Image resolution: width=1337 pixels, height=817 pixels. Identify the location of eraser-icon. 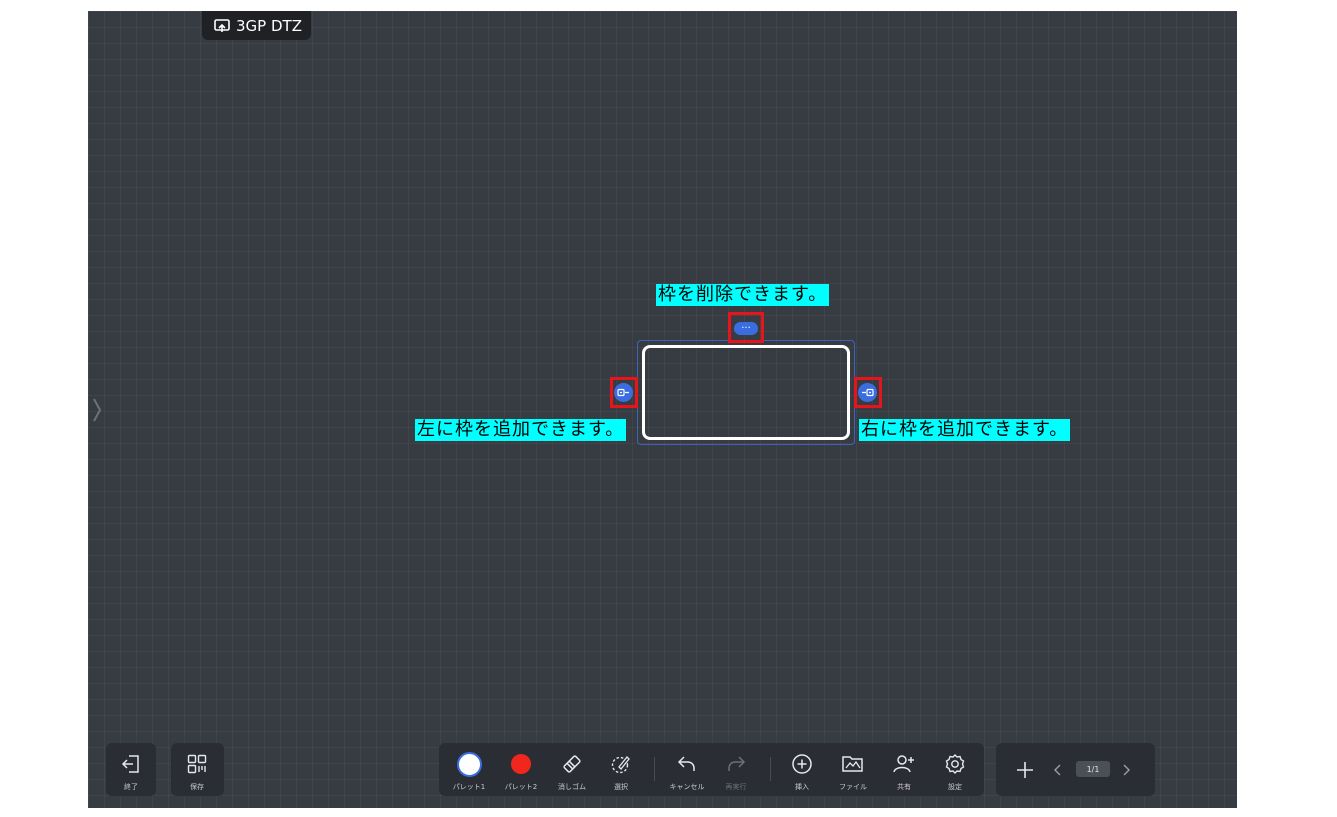
(572, 764).